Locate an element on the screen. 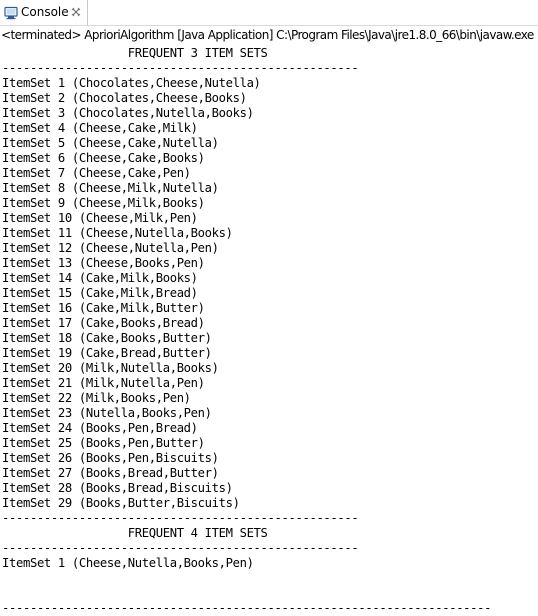 This screenshot has height=616, width=538. console-line: ItemSet 3 (Chocolates,Nutella,Books) is located at coordinates (128, 113).